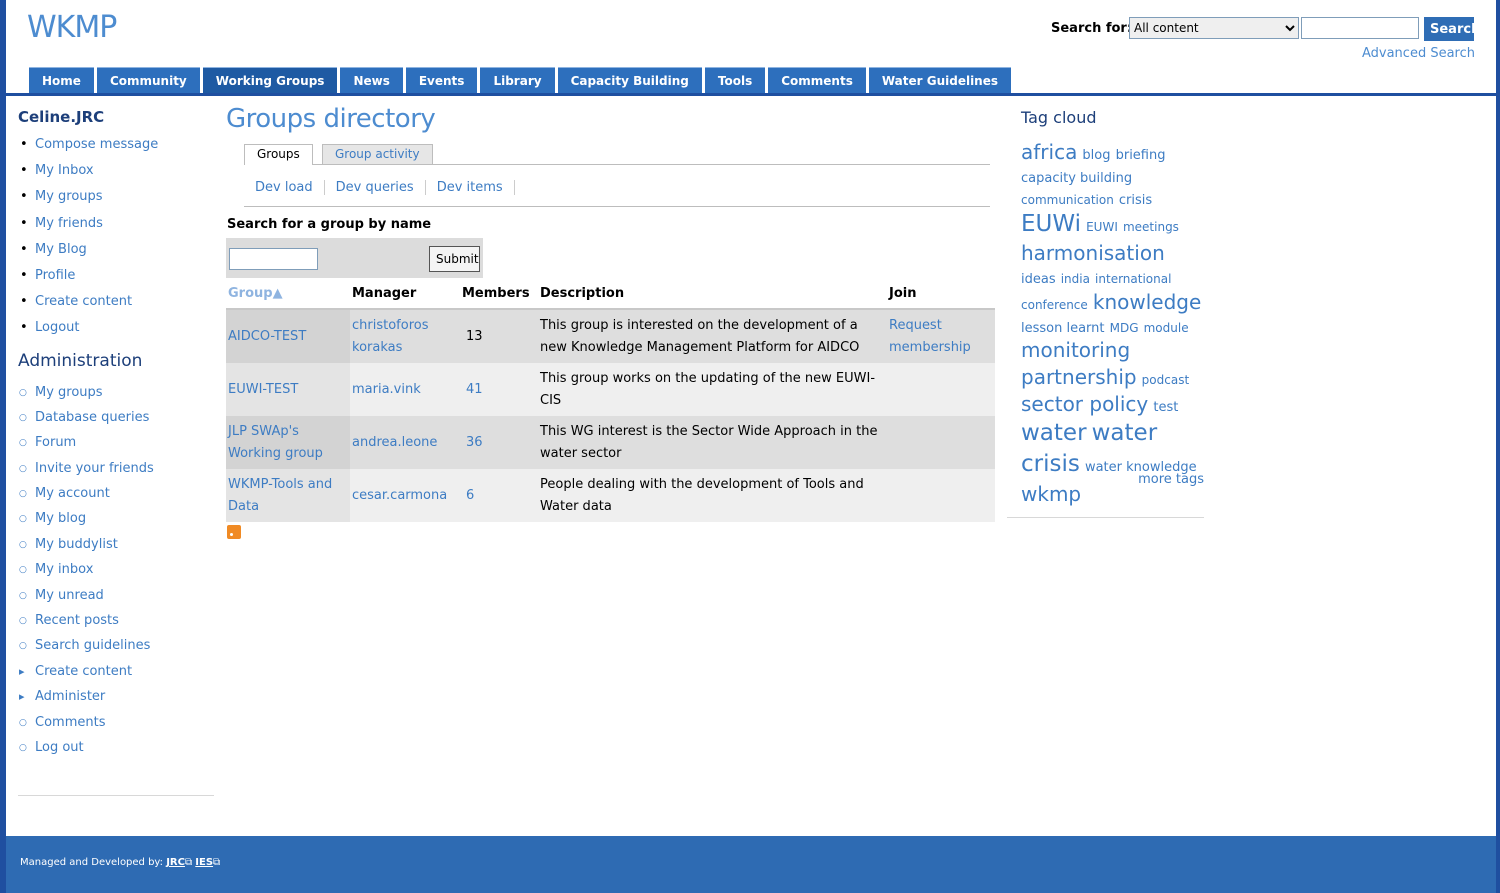  I want to click on page-title: Groups directory, so click(331, 119).